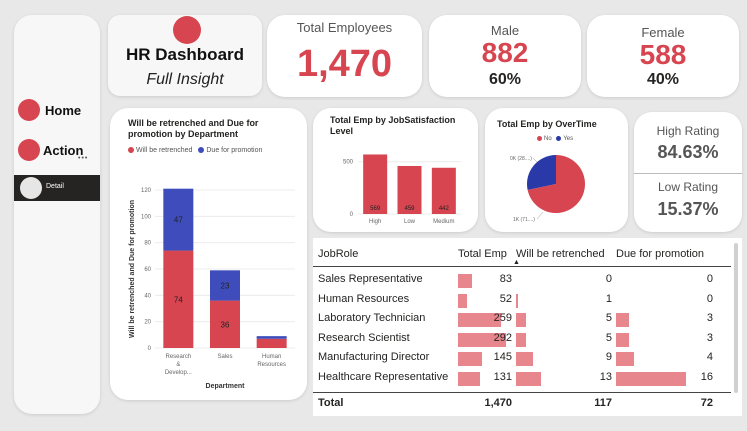 The image size is (747, 431). I want to click on y-tick-label: 20, so click(147, 323).